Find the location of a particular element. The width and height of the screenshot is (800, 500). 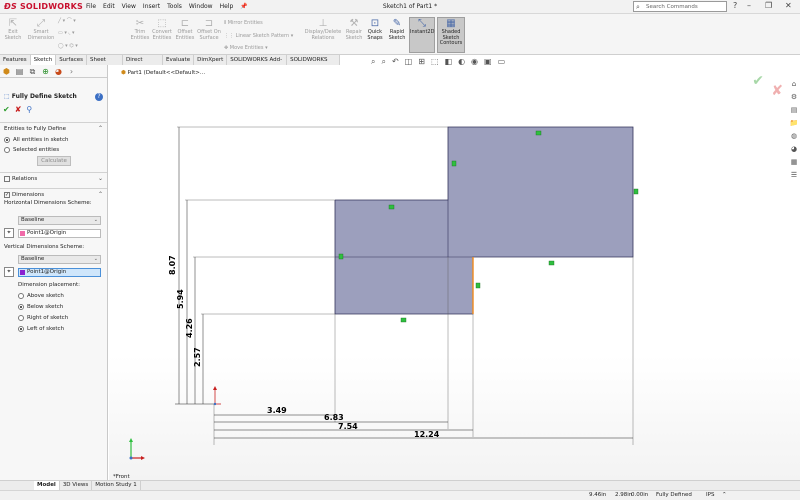

menu-edit: Edit is located at coordinates (109, 6).